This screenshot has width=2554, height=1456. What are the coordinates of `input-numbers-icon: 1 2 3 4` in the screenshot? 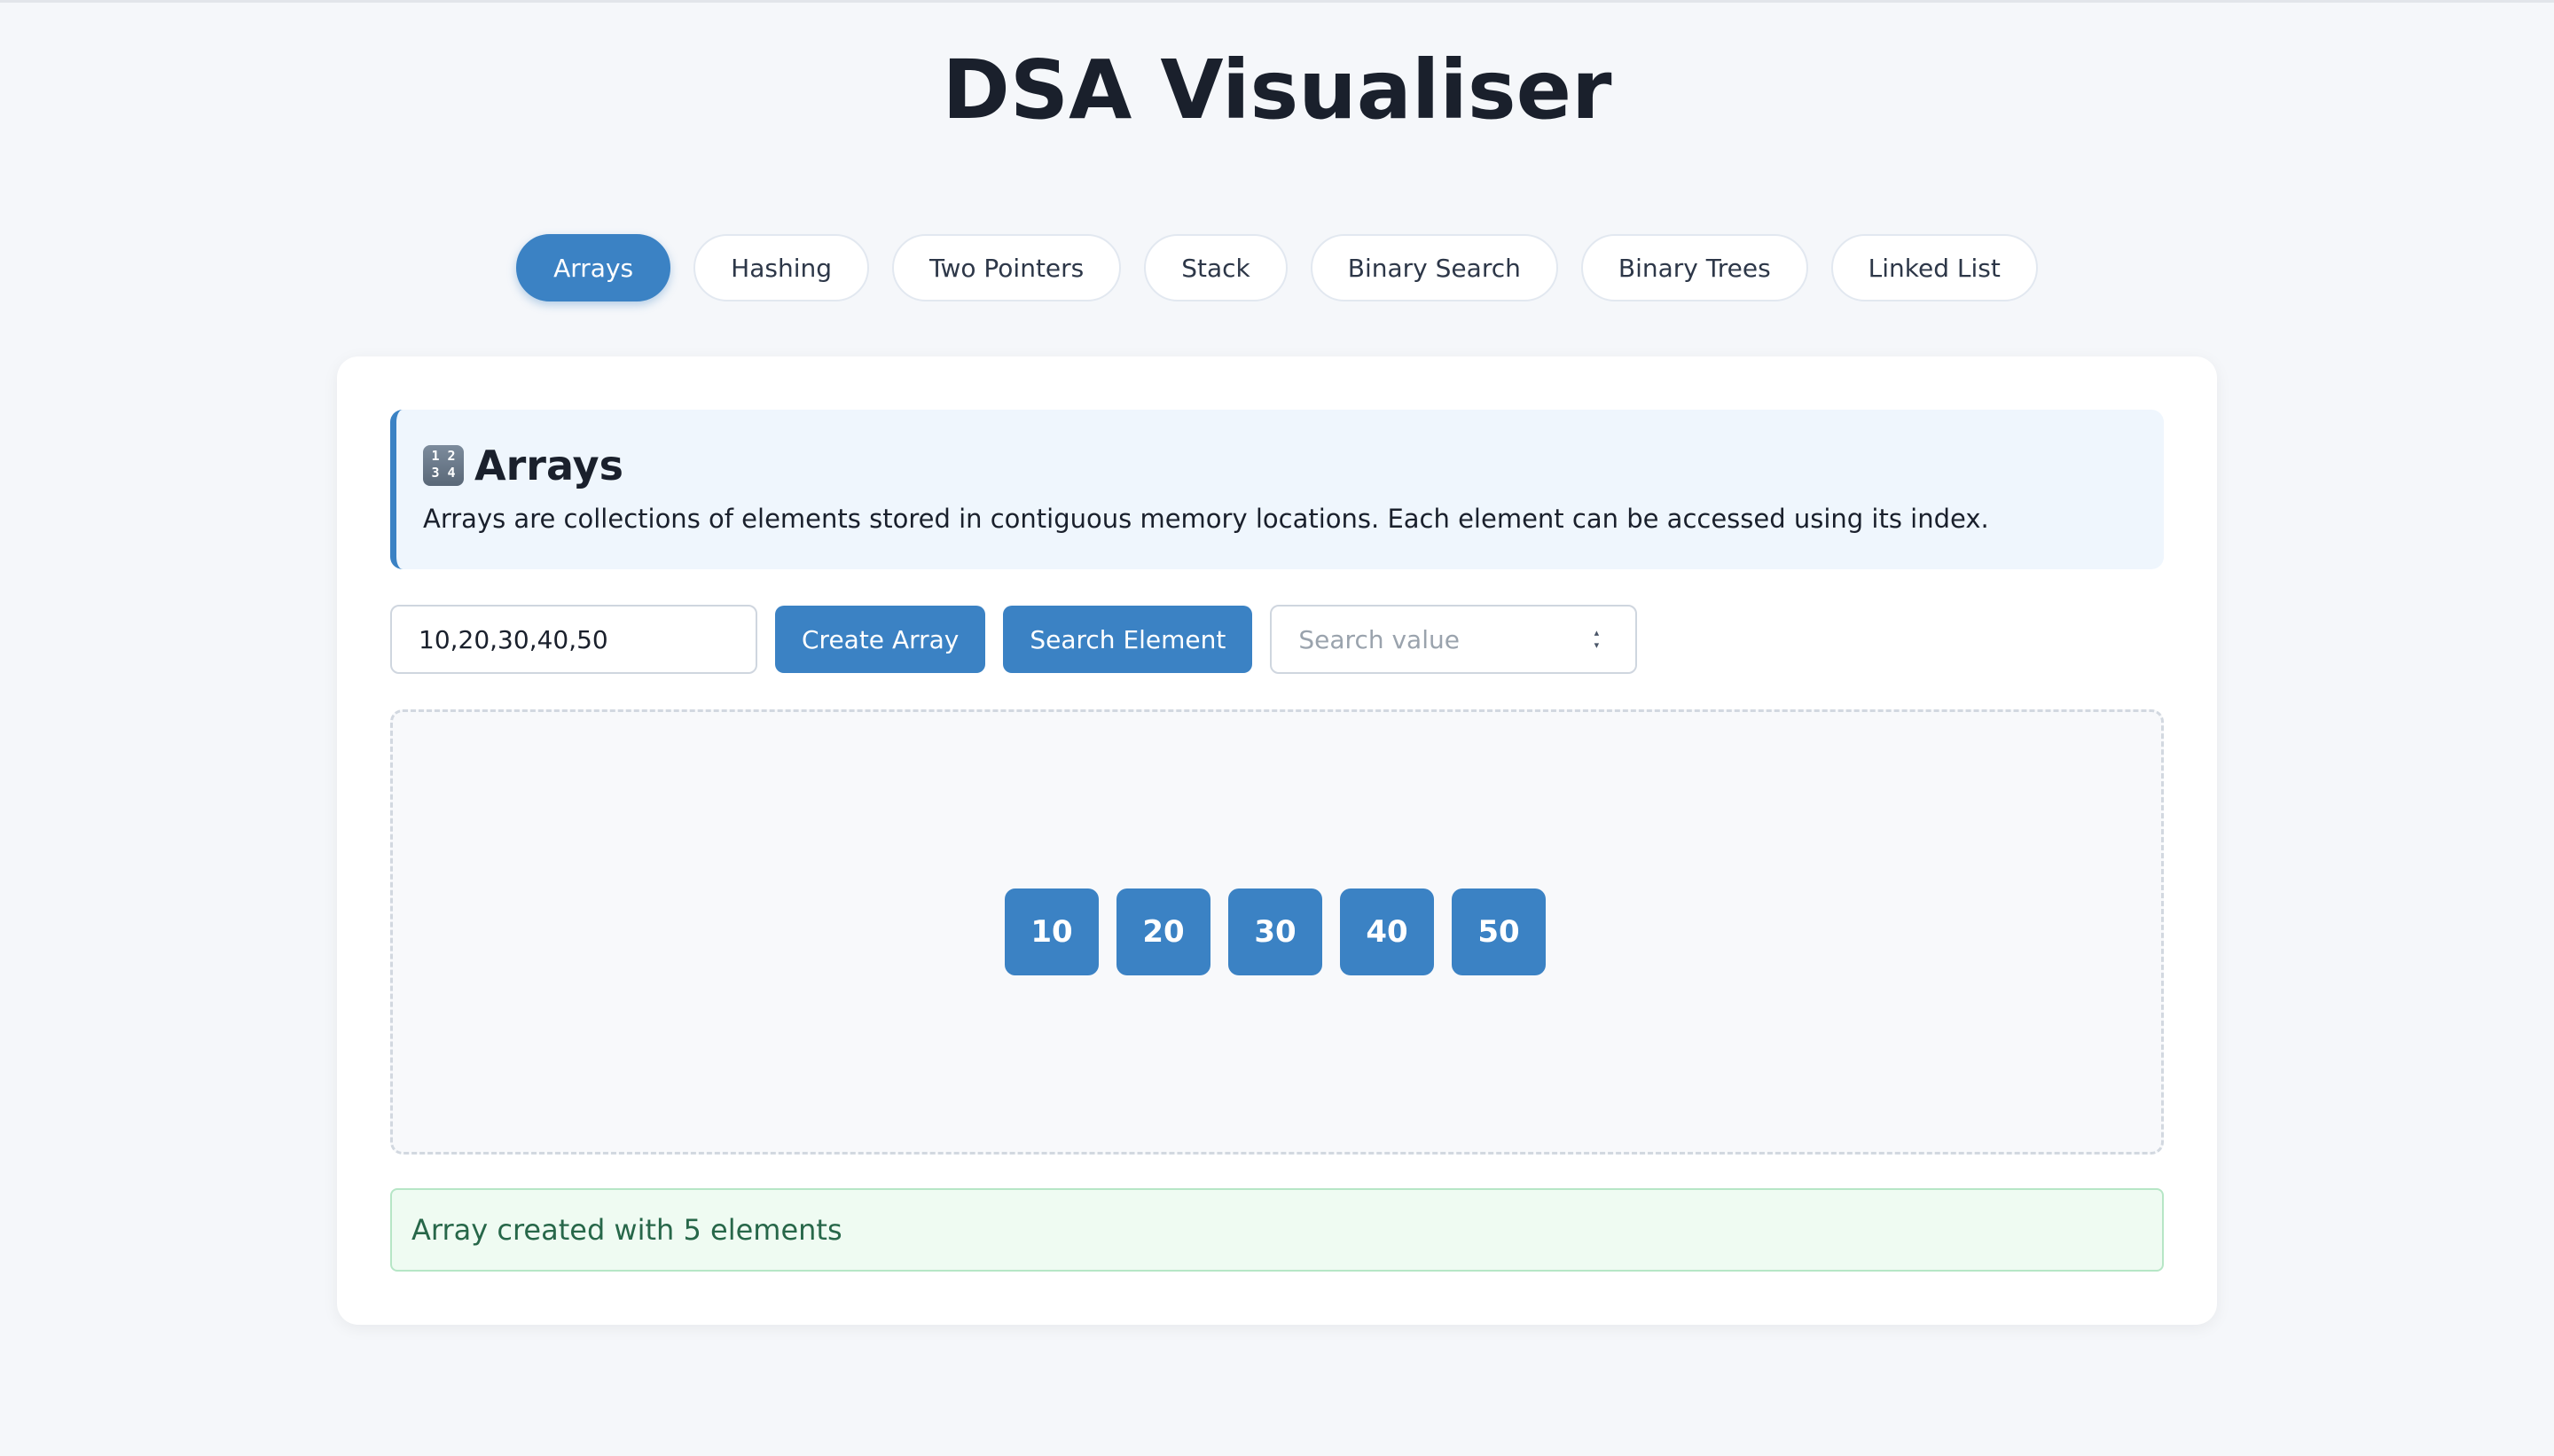 It's located at (443, 465).